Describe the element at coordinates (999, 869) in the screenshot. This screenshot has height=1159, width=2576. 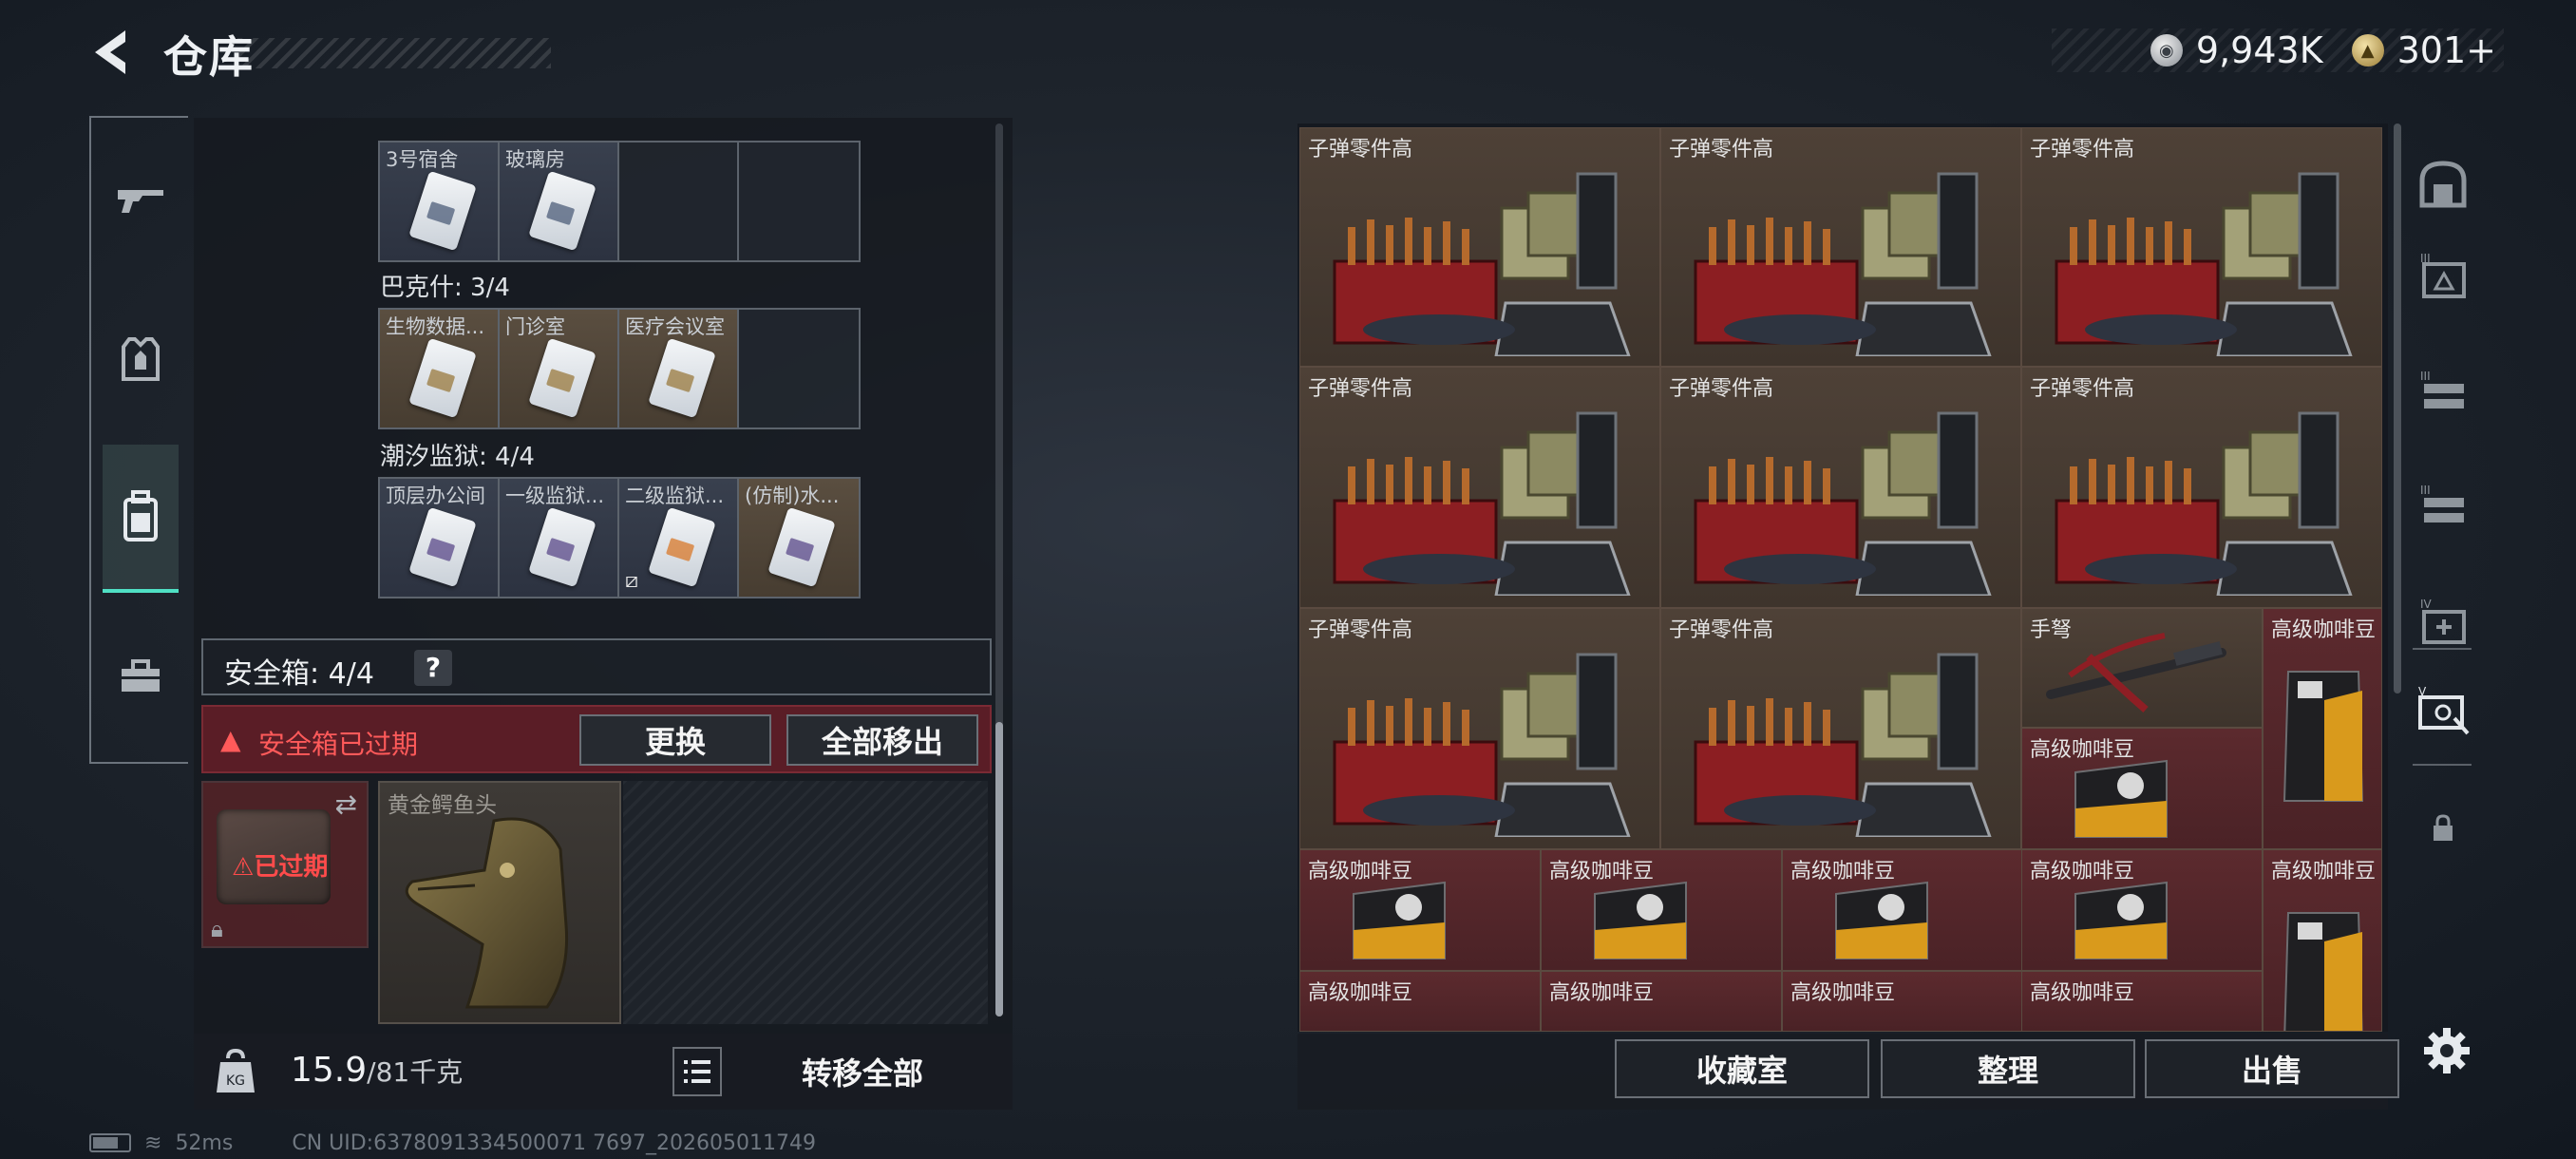
I see `left-scrollbar-thumb` at that location.